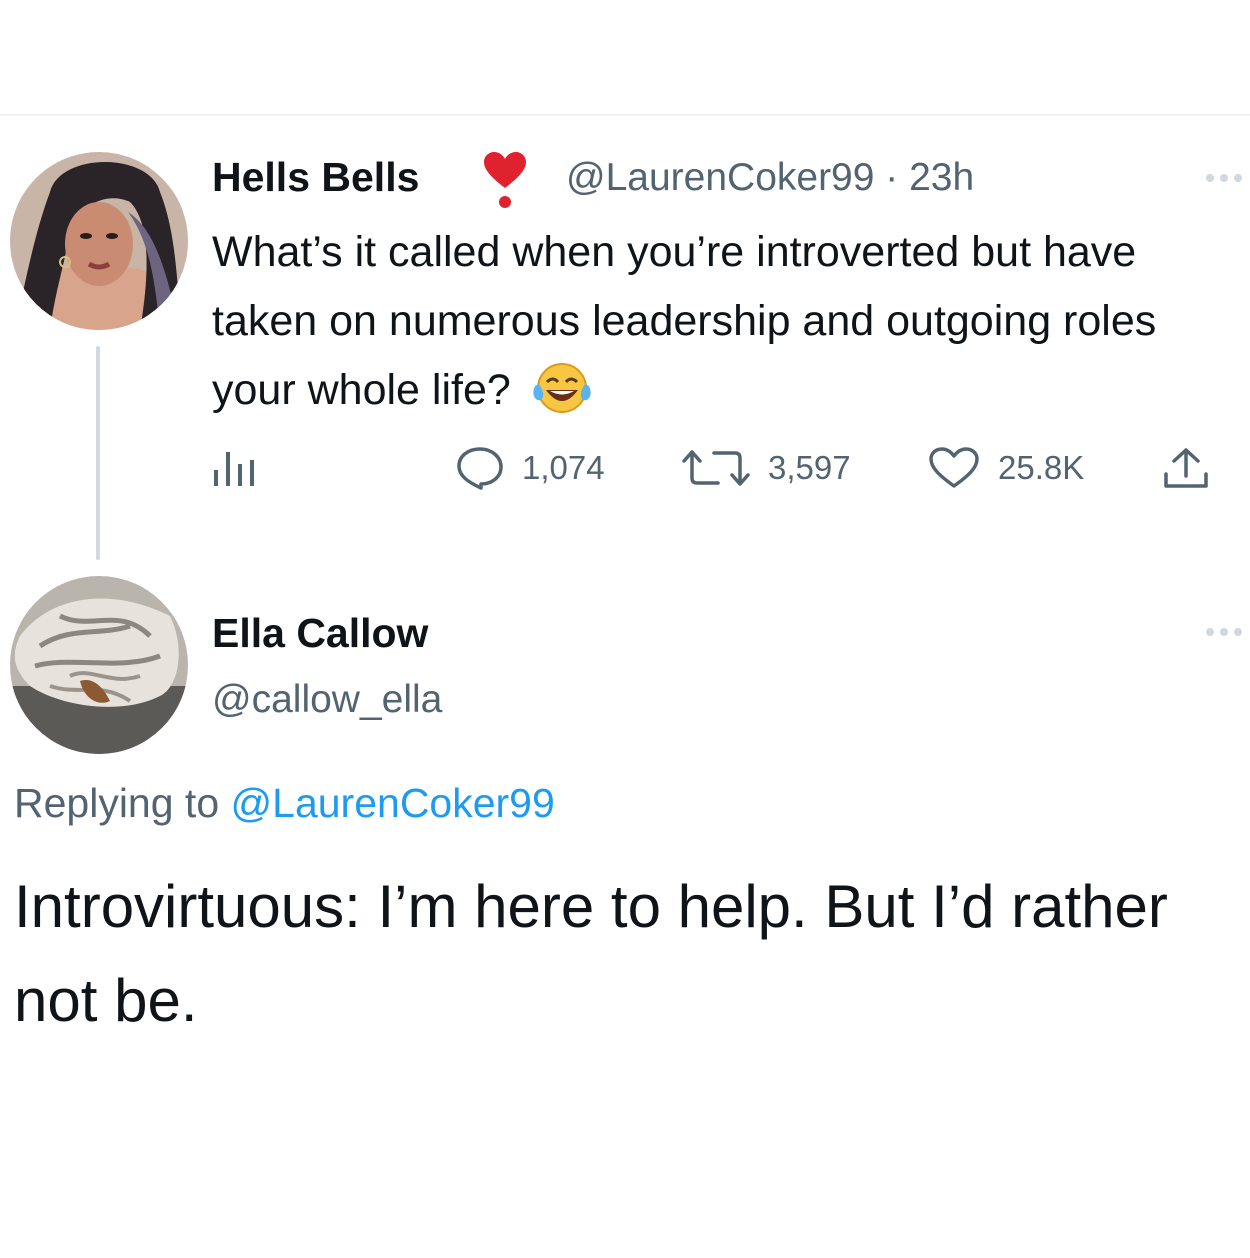  What do you see at coordinates (393, 803) in the screenshot?
I see `replying-to-mention: @LaurenCoker99` at bounding box center [393, 803].